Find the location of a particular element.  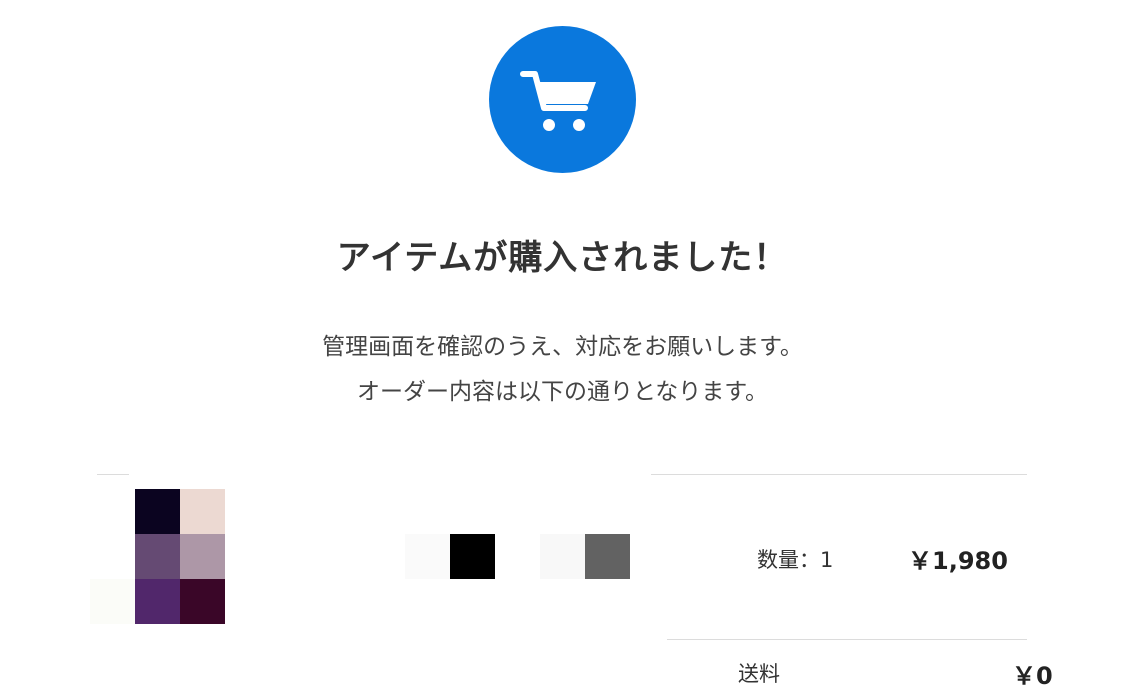

item-price: ￥1,980 is located at coordinates (958, 561).